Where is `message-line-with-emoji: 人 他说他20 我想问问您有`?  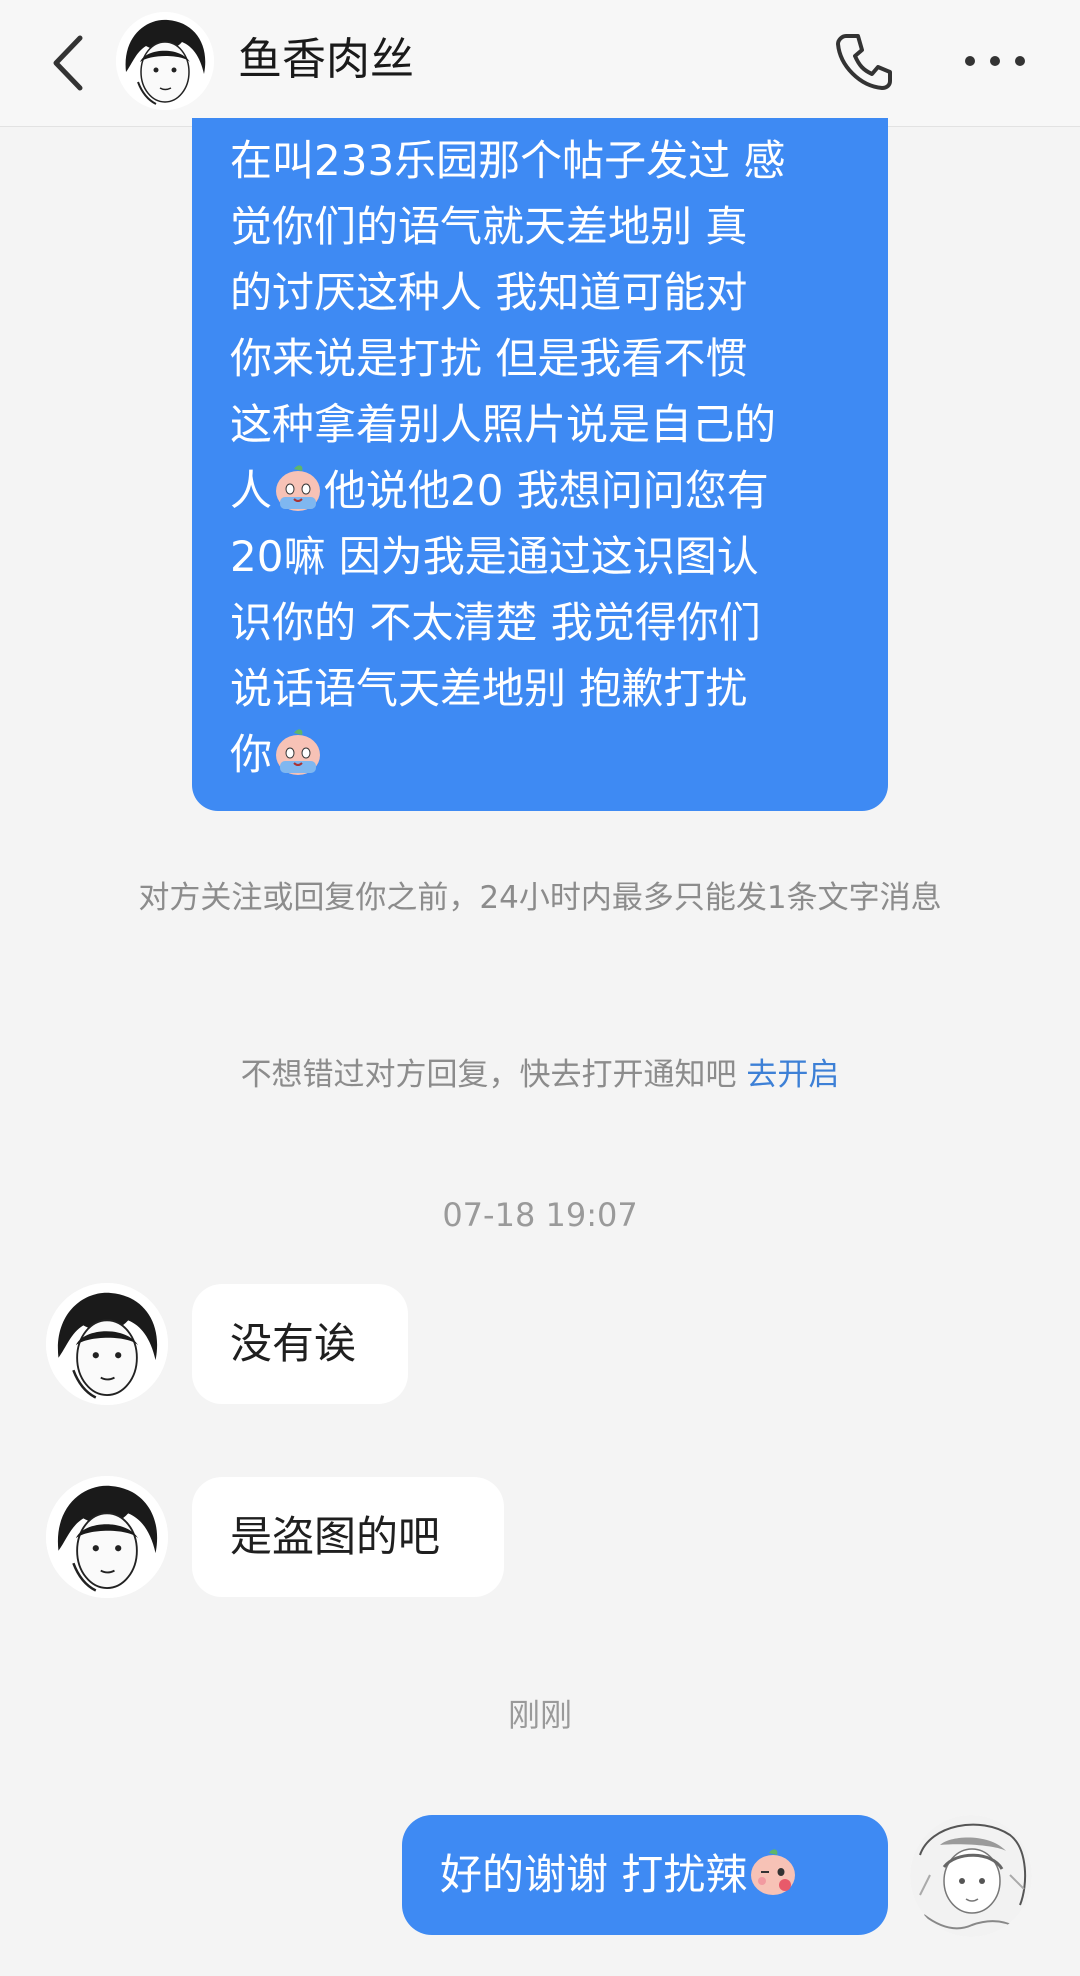
message-line-with-emoji: 人 他说他20 我想问问您有 is located at coordinates (544, 491).